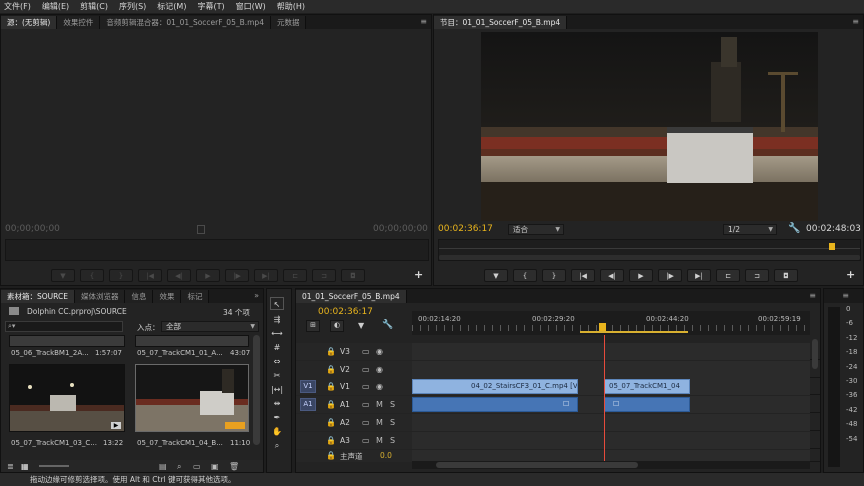 The height and width of the screenshot is (486, 864). What do you see at coordinates (832, 246) in the screenshot?
I see `playhead-marker` at bounding box center [832, 246].